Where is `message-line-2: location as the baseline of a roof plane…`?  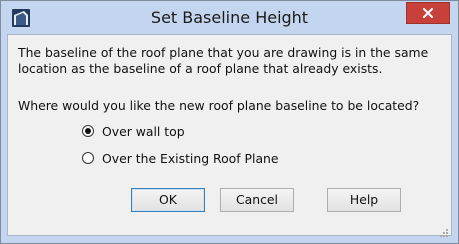
message-line-2: location as the baseline of a roof plane… is located at coordinates (200, 68).